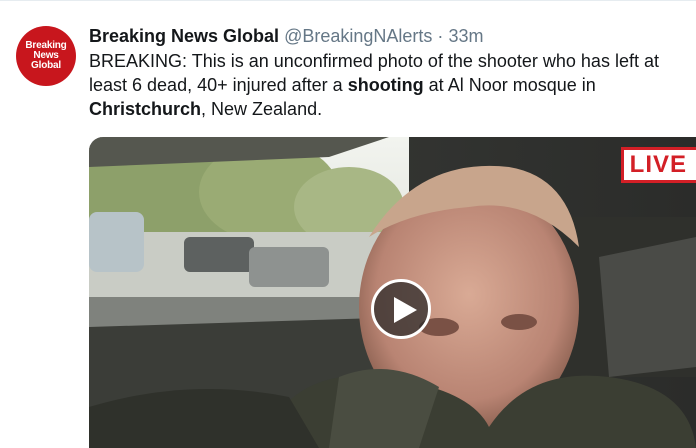 Image resolution: width=696 pixels, height=448 pixels. Describe the element at coordinates (658, 165) in the screenshot. I see `live-badge: LIVE` at that location.